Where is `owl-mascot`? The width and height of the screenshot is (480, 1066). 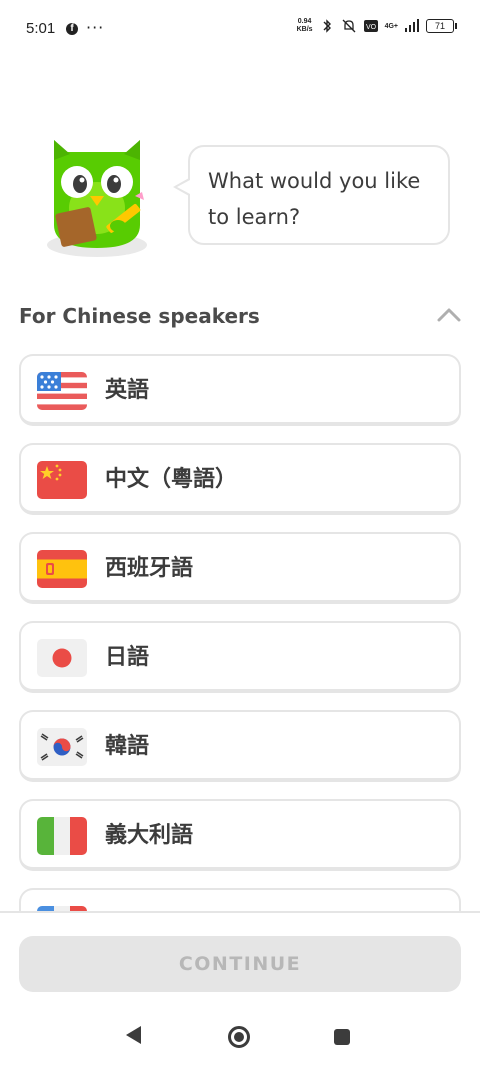
owl-mascot is located at coordinates (97, 198).